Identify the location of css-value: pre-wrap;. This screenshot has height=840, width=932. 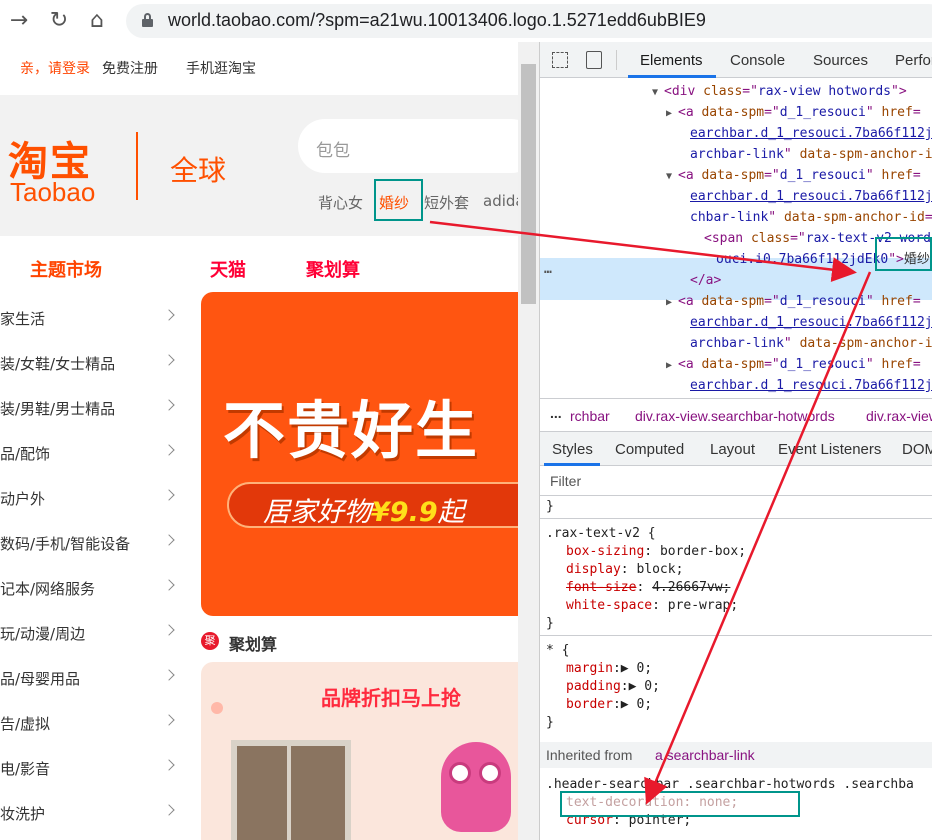
(703, 605).